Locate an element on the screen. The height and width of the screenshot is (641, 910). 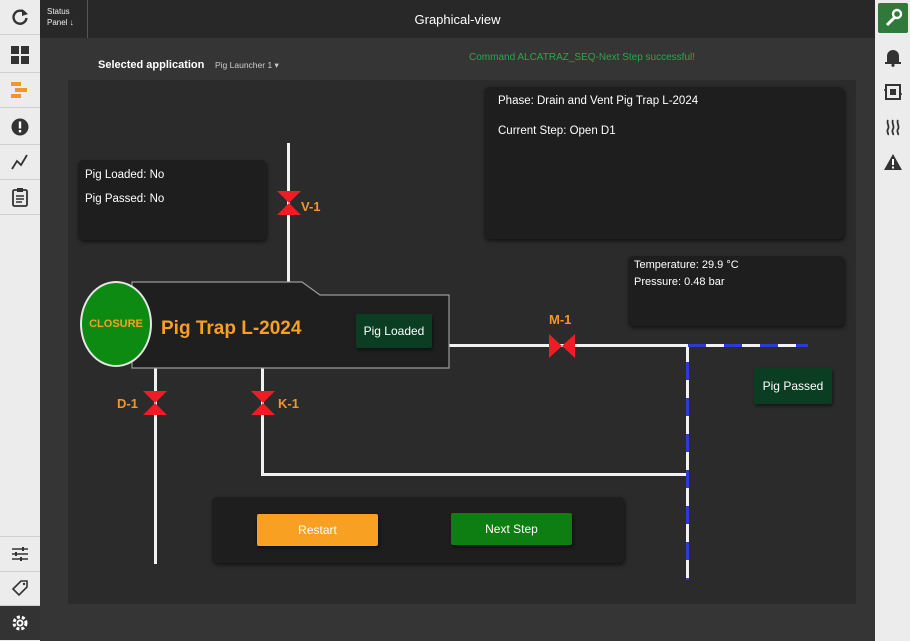
clipboard-icon is located at coordinates (20, 197).